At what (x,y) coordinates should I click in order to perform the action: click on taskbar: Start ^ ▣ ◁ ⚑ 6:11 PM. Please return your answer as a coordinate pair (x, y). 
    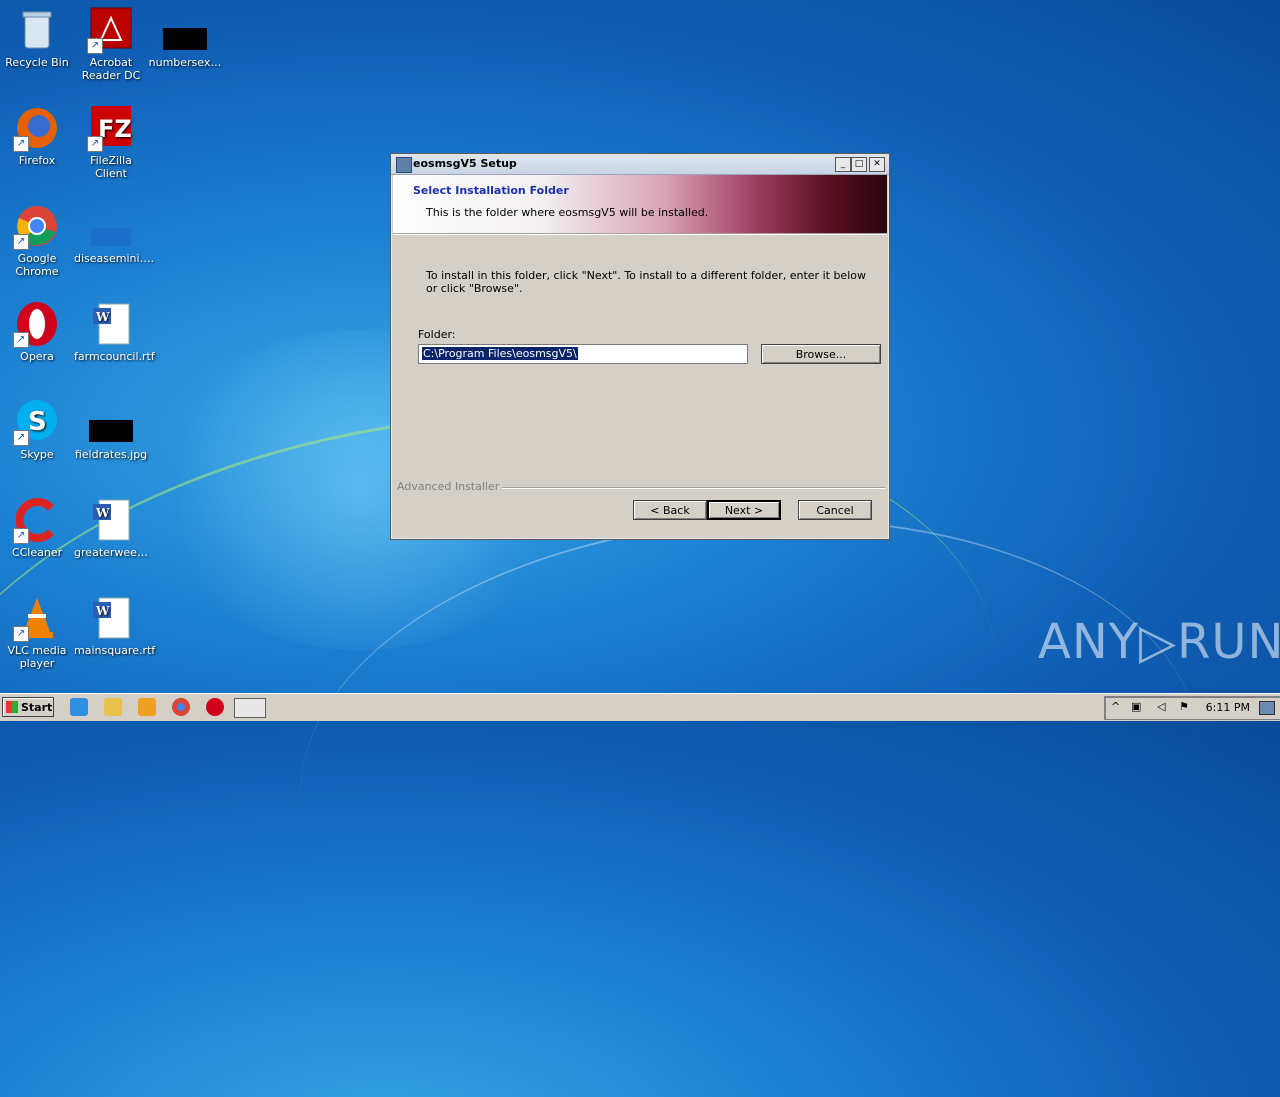
    Looking at the image, I should click on (640, 707).